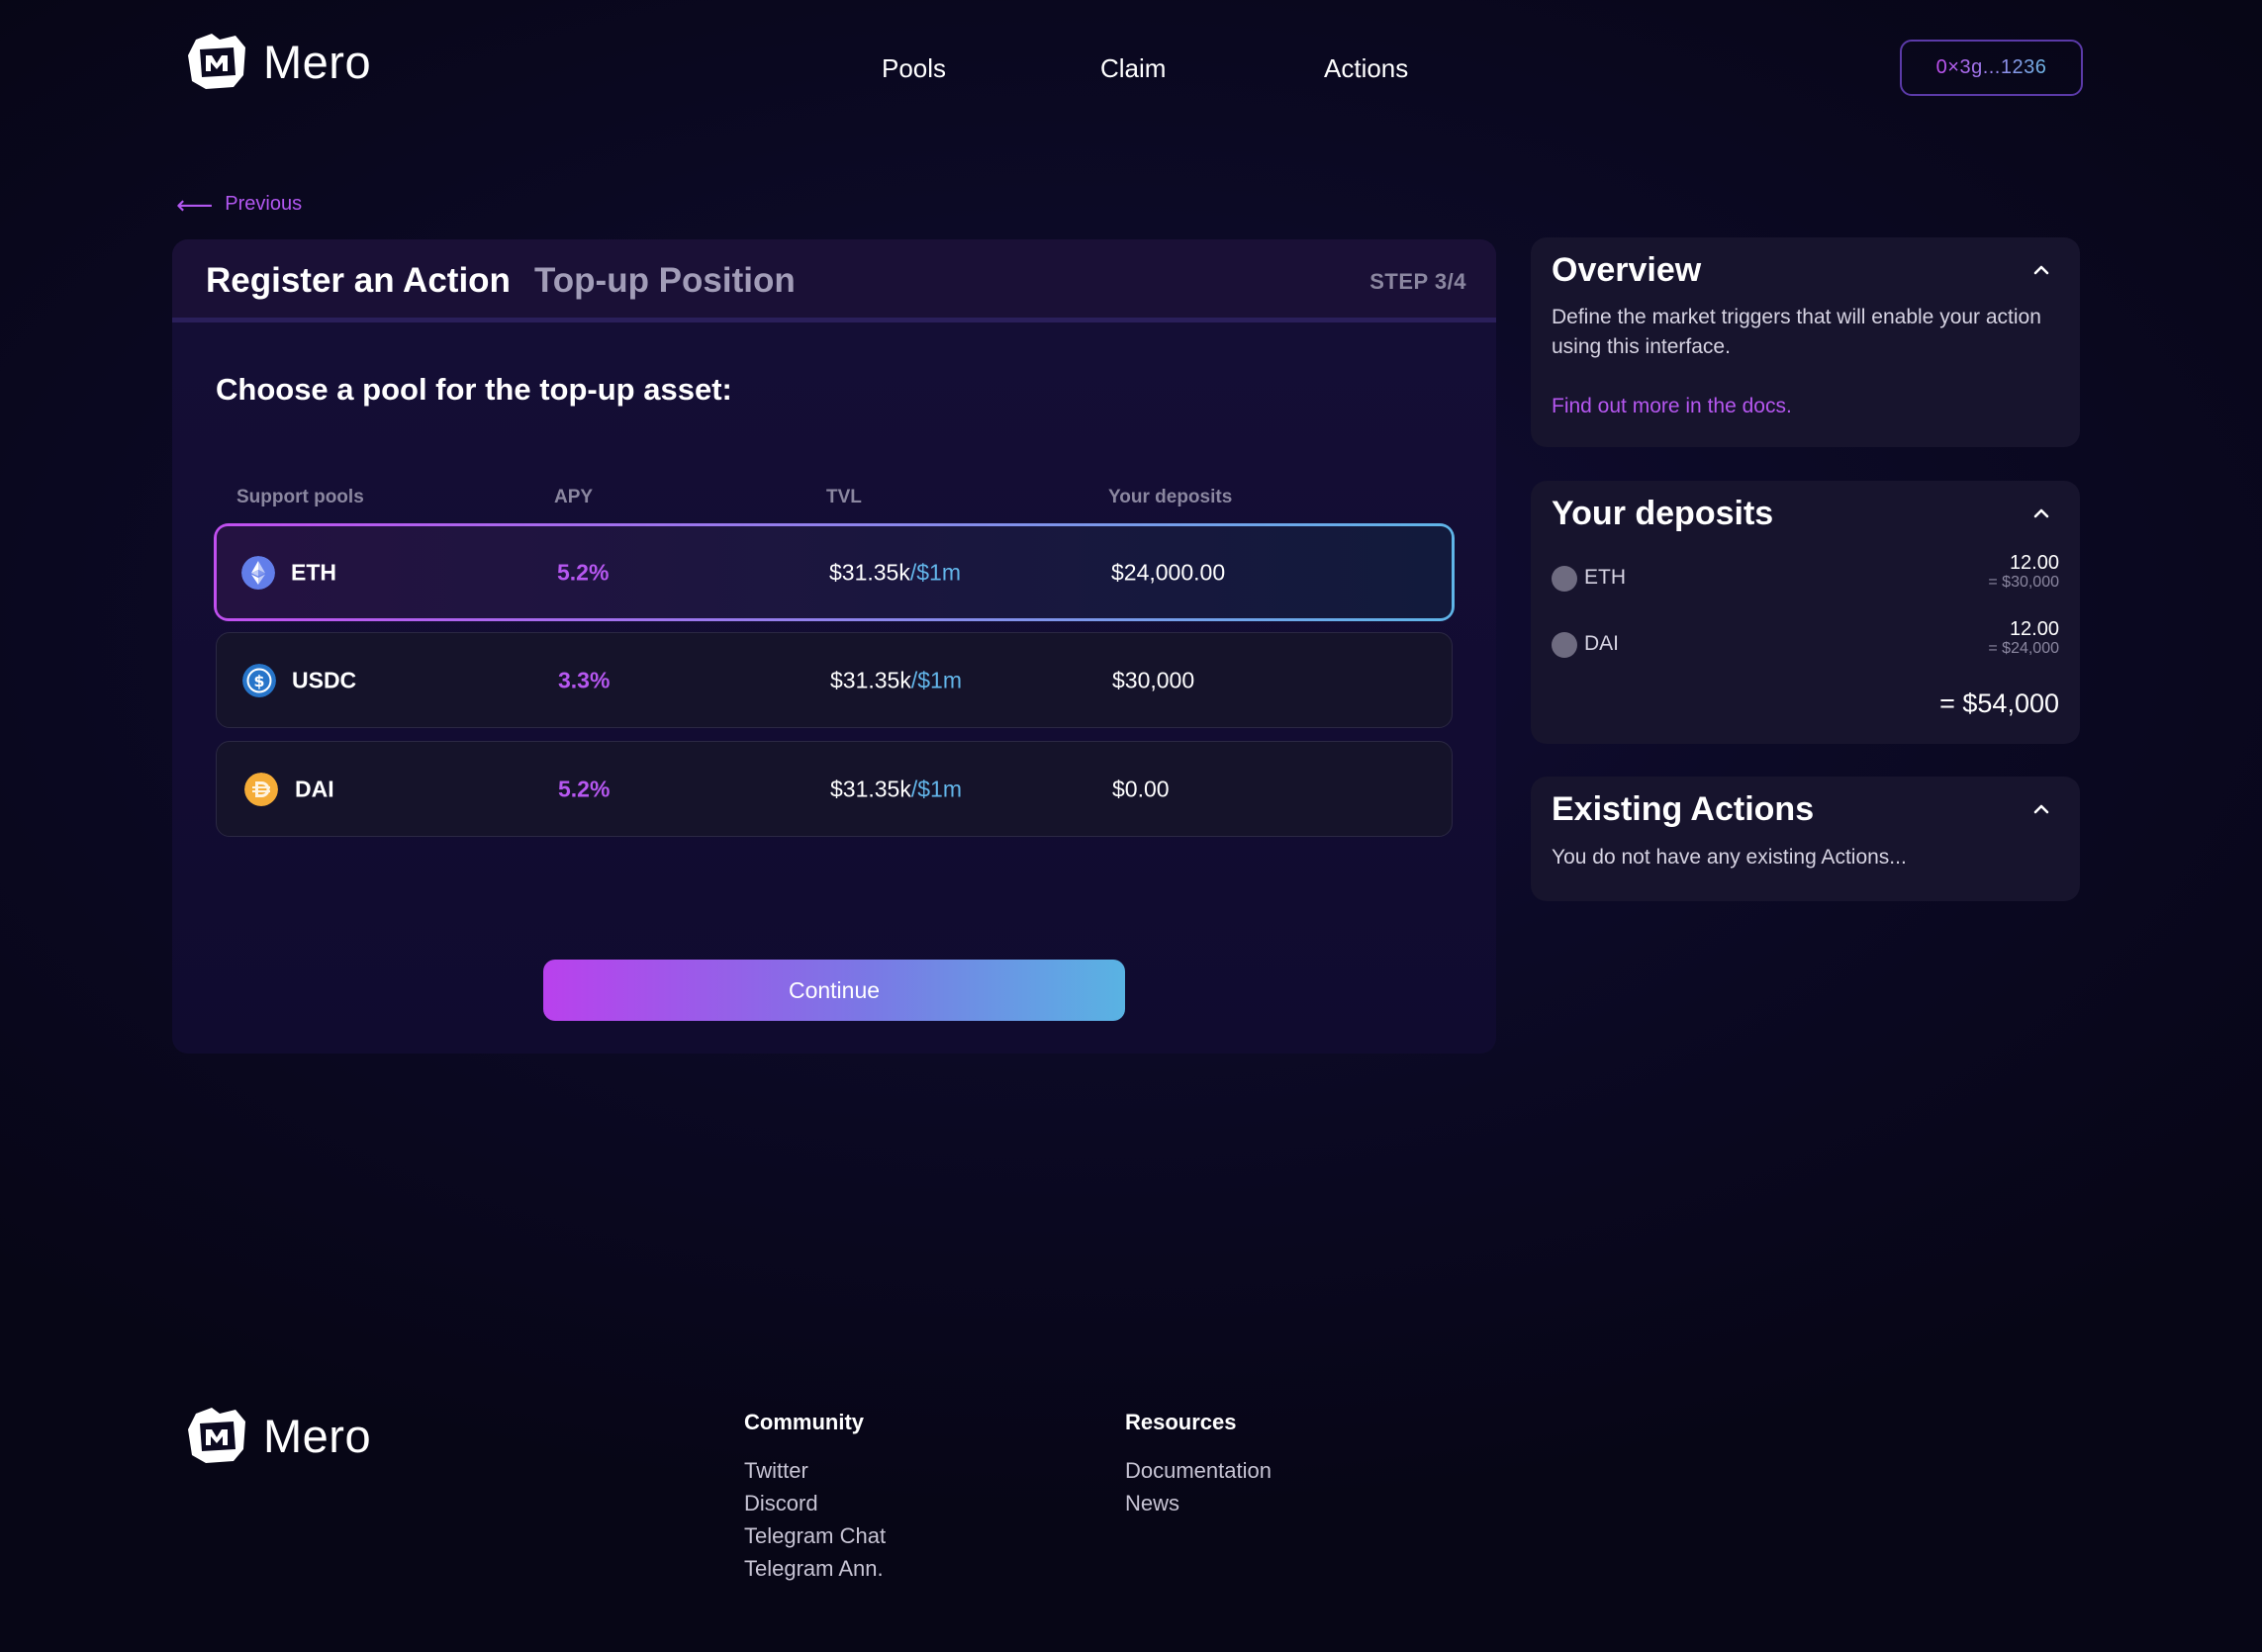  Describe the element at coordinates (1366, 69) in the screenshot. I see `nav-actions: Actions` at that location.